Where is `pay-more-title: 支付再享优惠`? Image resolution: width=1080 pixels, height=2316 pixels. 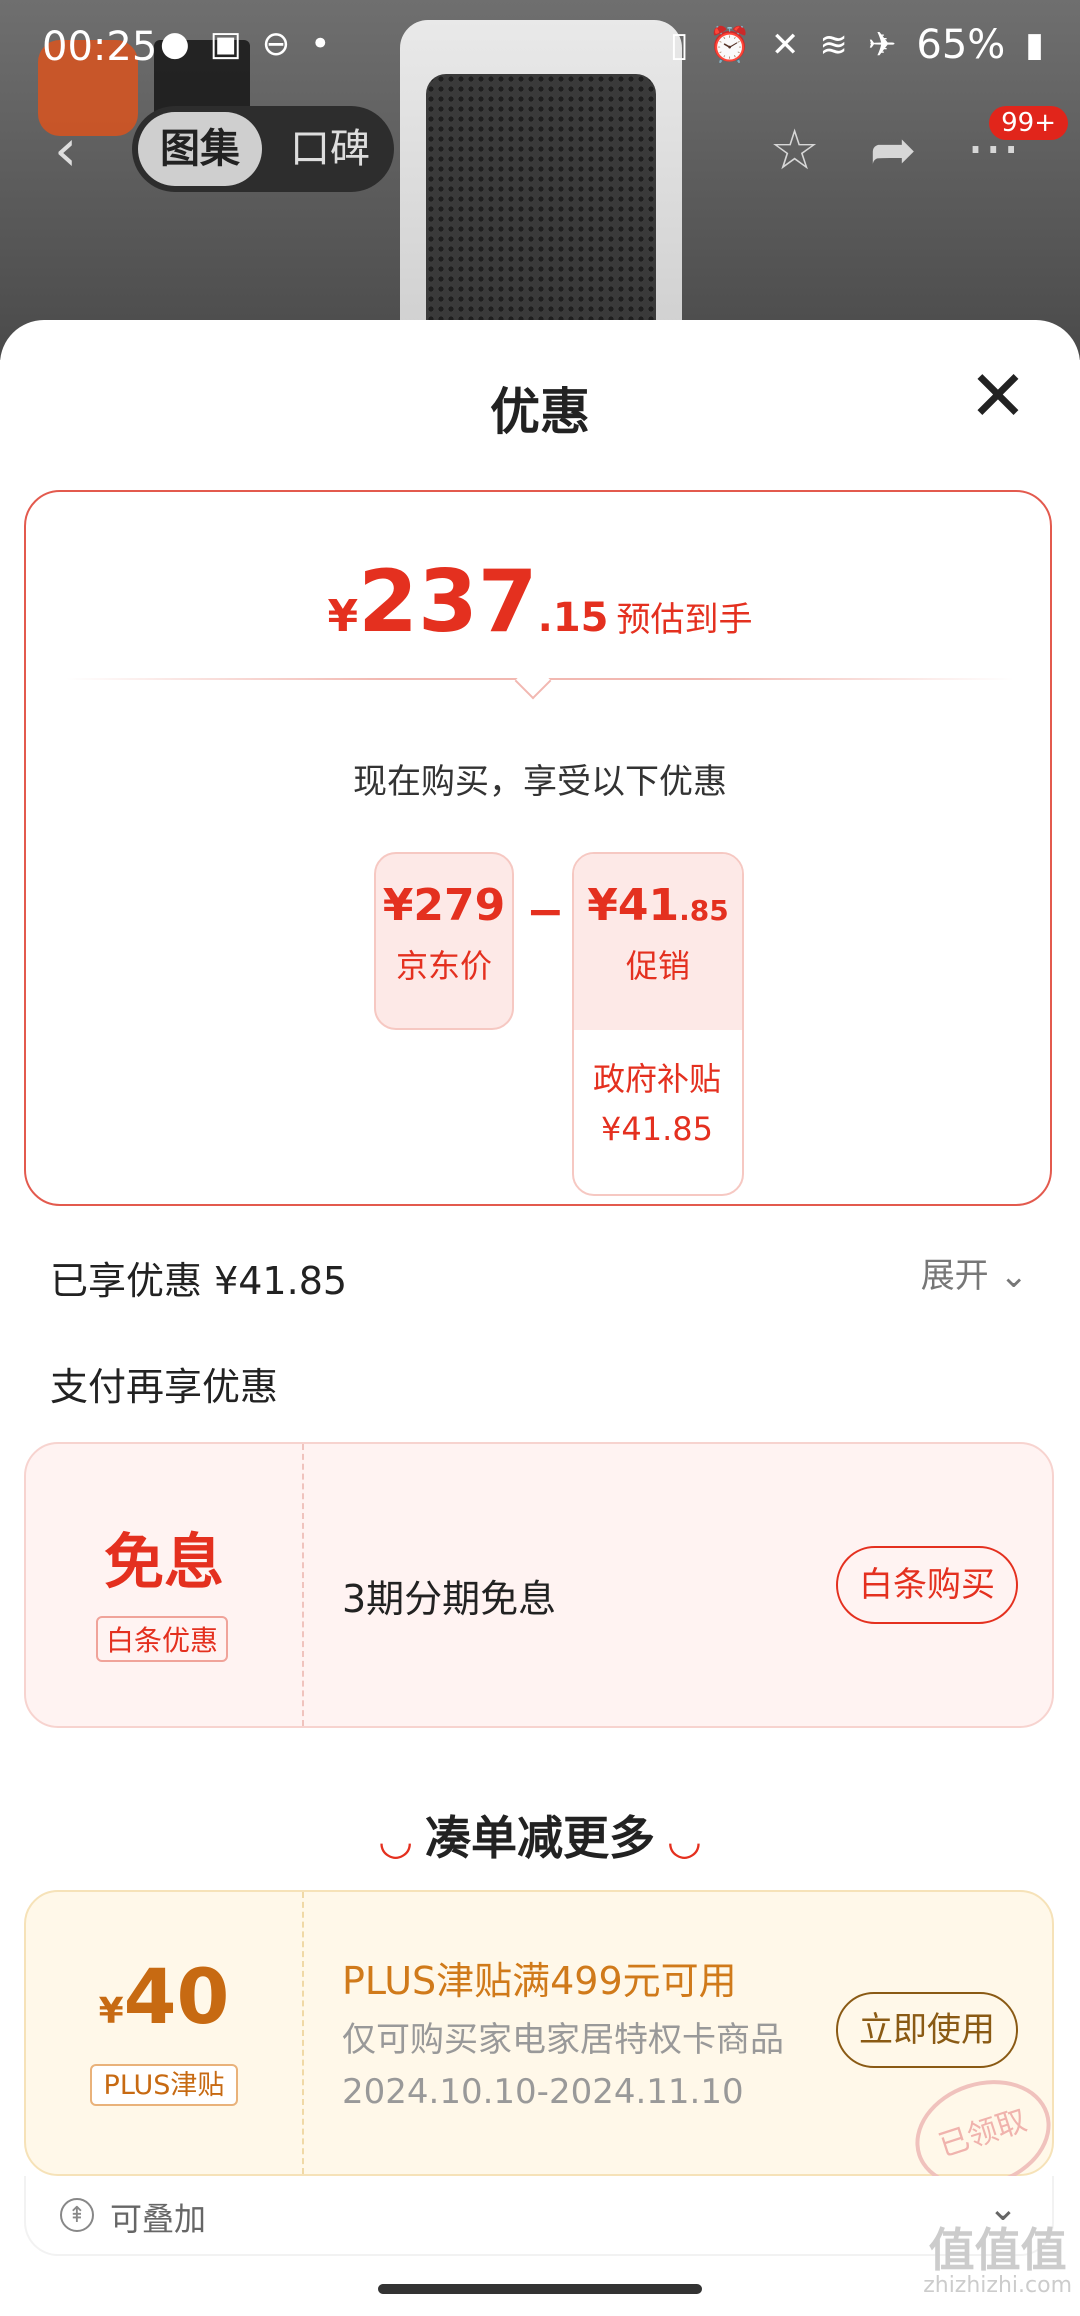 pay-more-title: 支付再享优惠 is located at coordinates (164, 1387).